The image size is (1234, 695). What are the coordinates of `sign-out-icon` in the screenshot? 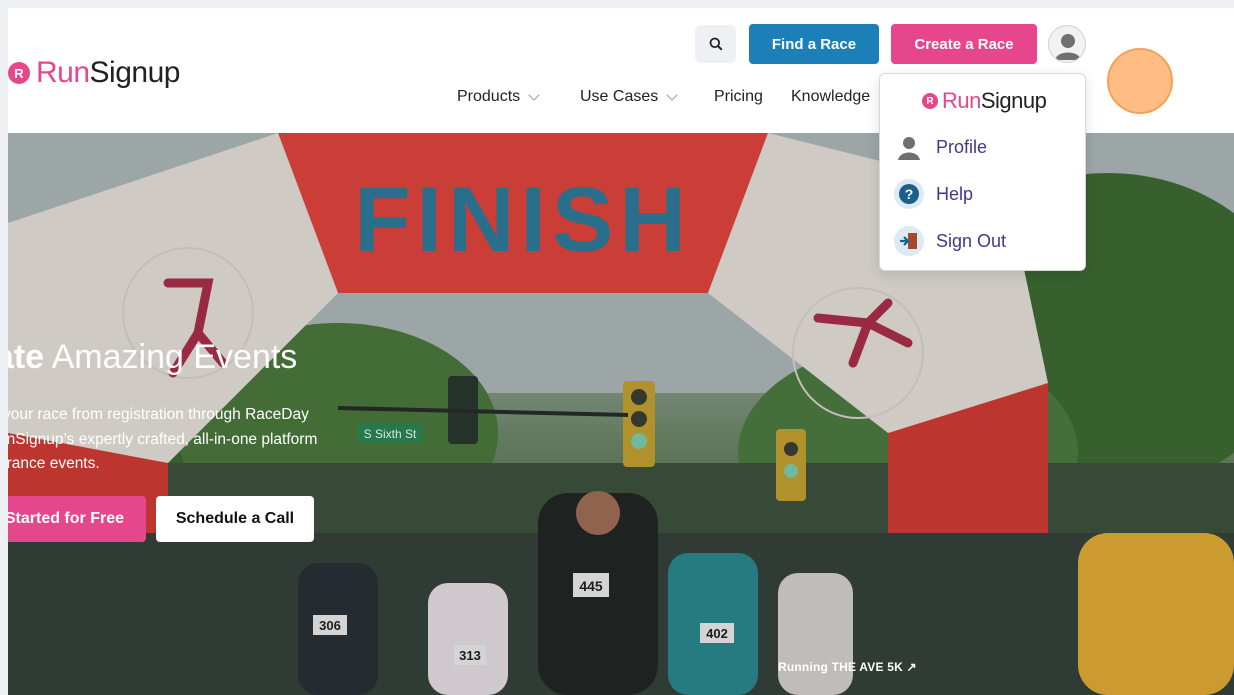 It's located at (909, 241).